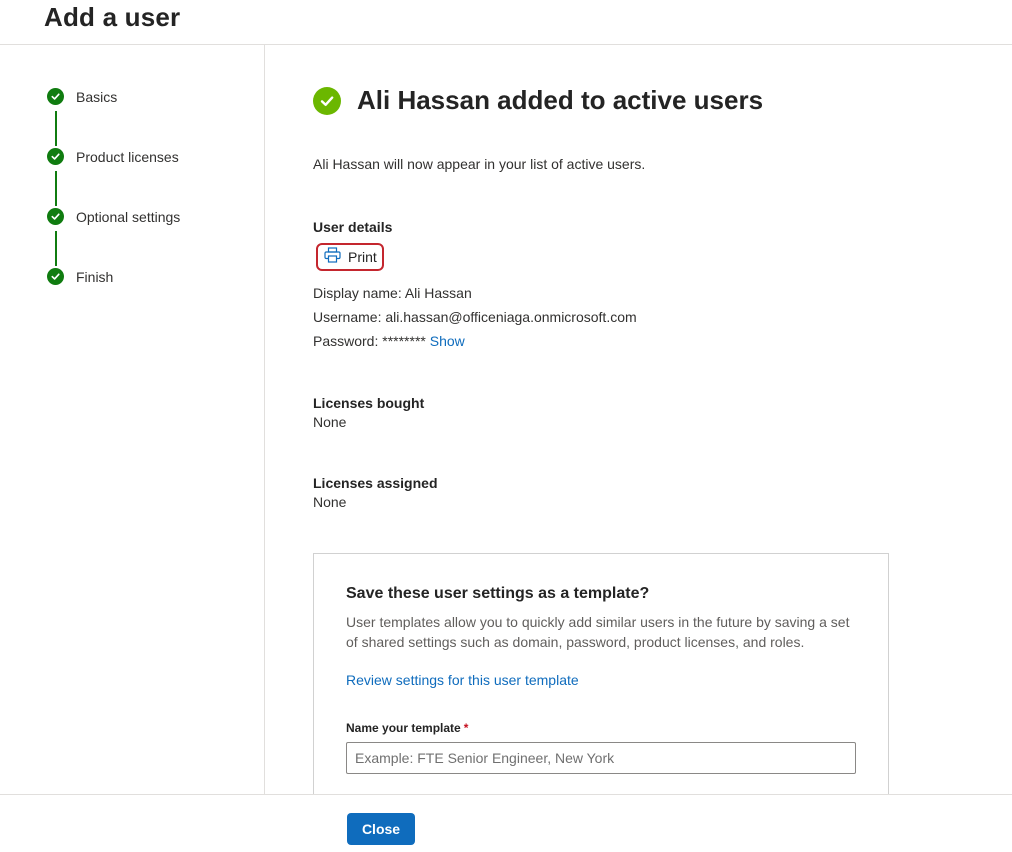 The height and width of the screenshot is (852, 1012). I want to click on template-name-label-text: Name your template, so click(403, 728).